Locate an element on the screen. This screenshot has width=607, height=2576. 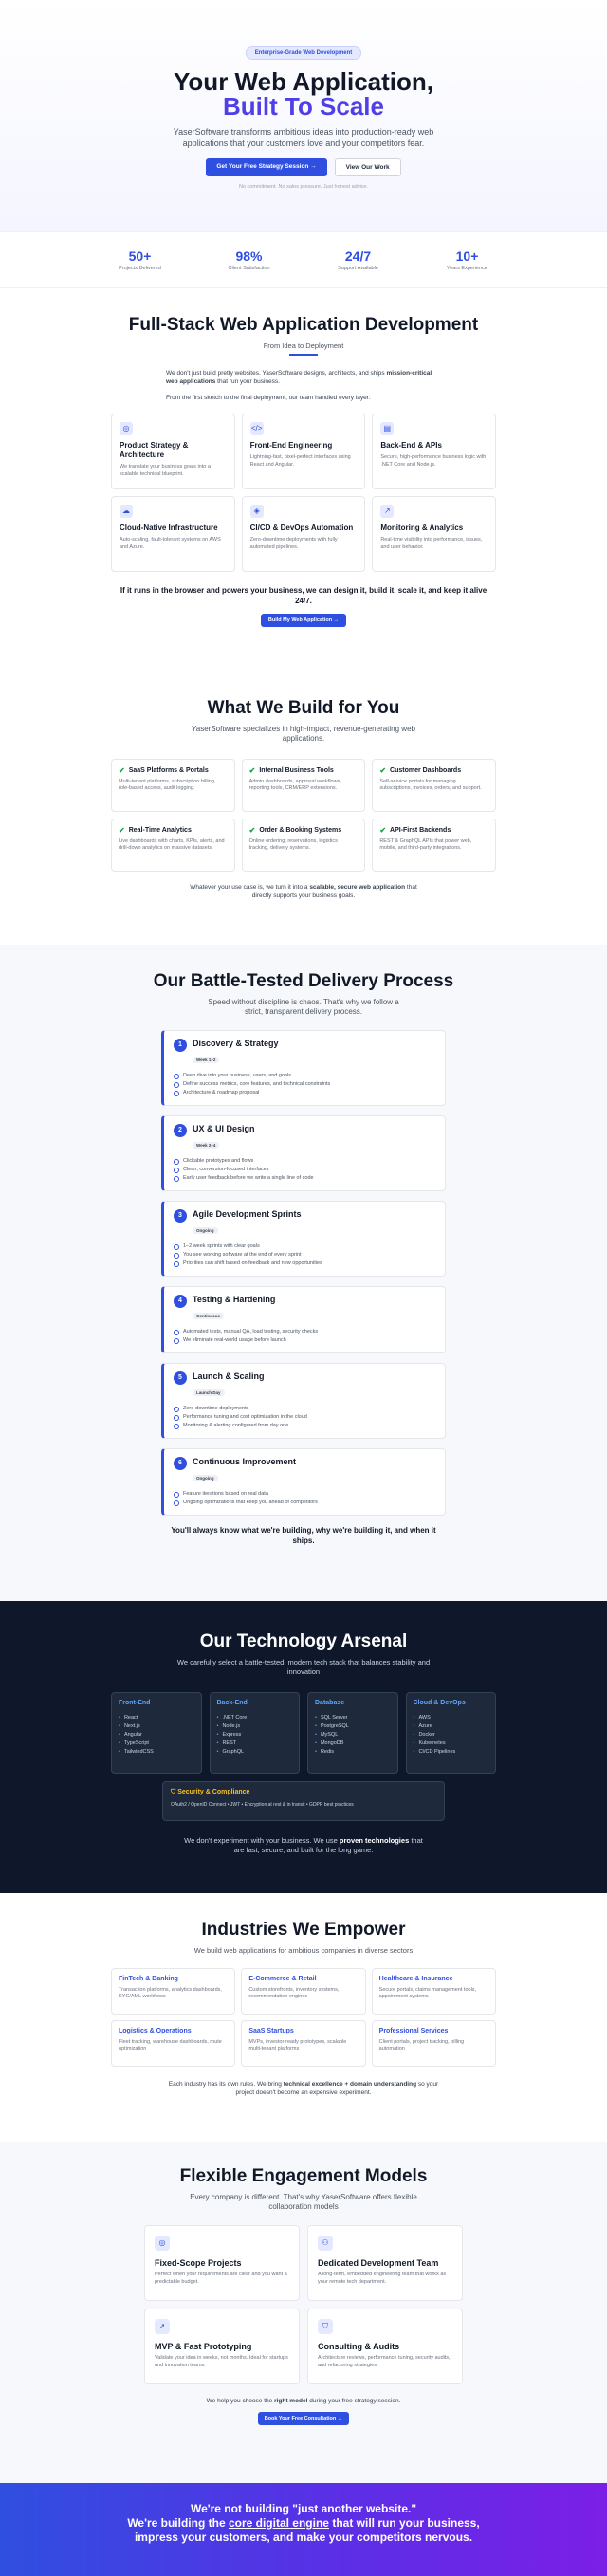
security-title: ⛉ Security & Compliance is located at coordinates (303, 1792).